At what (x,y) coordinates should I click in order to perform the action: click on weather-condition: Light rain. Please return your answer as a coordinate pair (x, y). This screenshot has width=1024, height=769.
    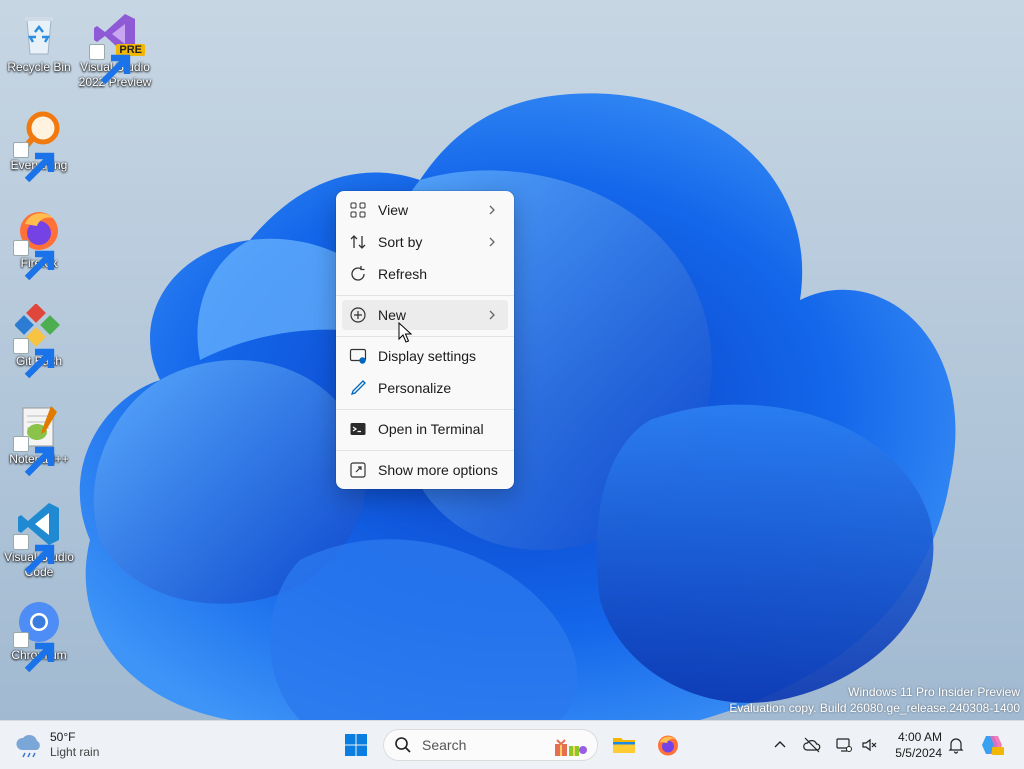
    Looking at the image, I should click on (75, 752).